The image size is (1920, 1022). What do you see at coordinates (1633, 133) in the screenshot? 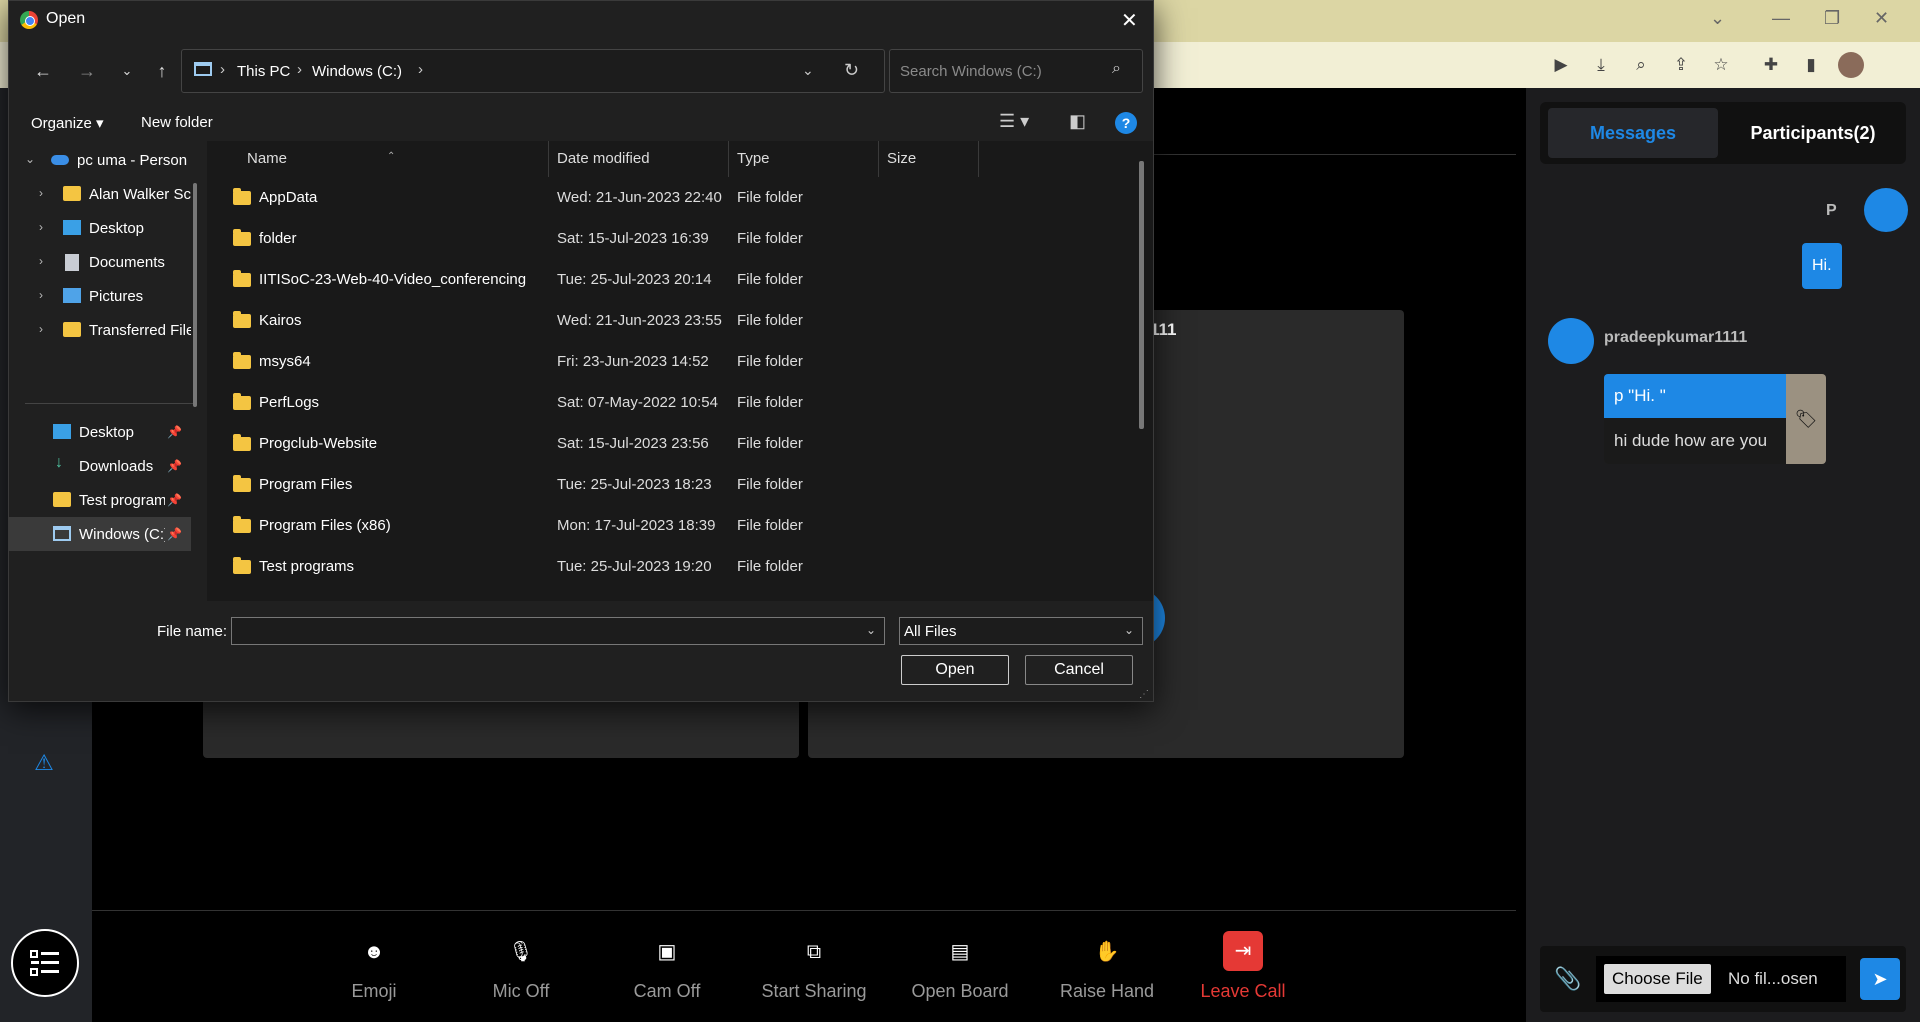
I see `tab-messages: Messages` at bounding box center [1633, 133].